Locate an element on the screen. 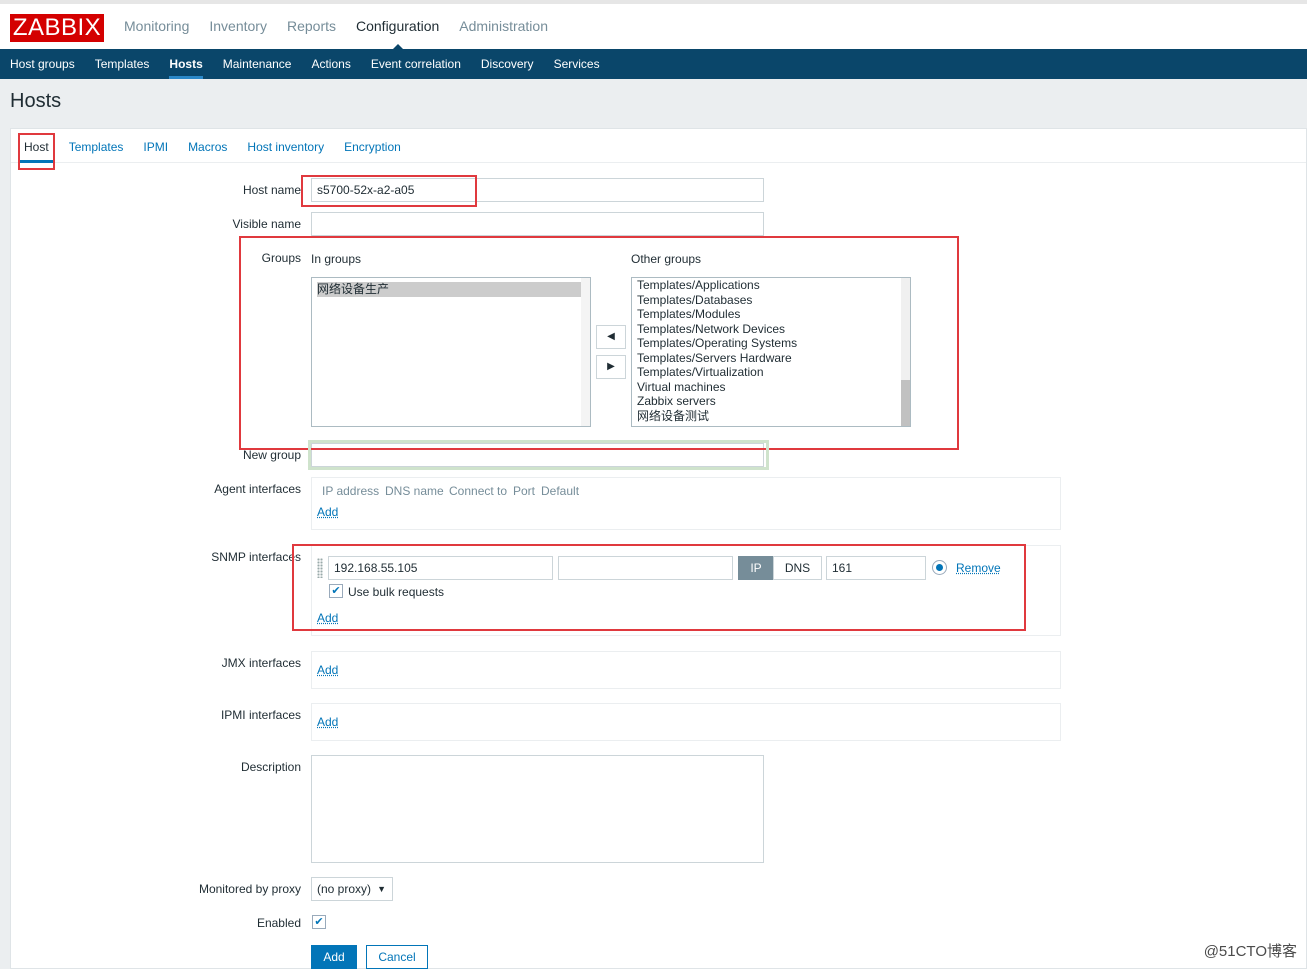 The height and width of the screenshot is (969, 1307). other-groups-label: Other groups is located at coordinates (666, 259).